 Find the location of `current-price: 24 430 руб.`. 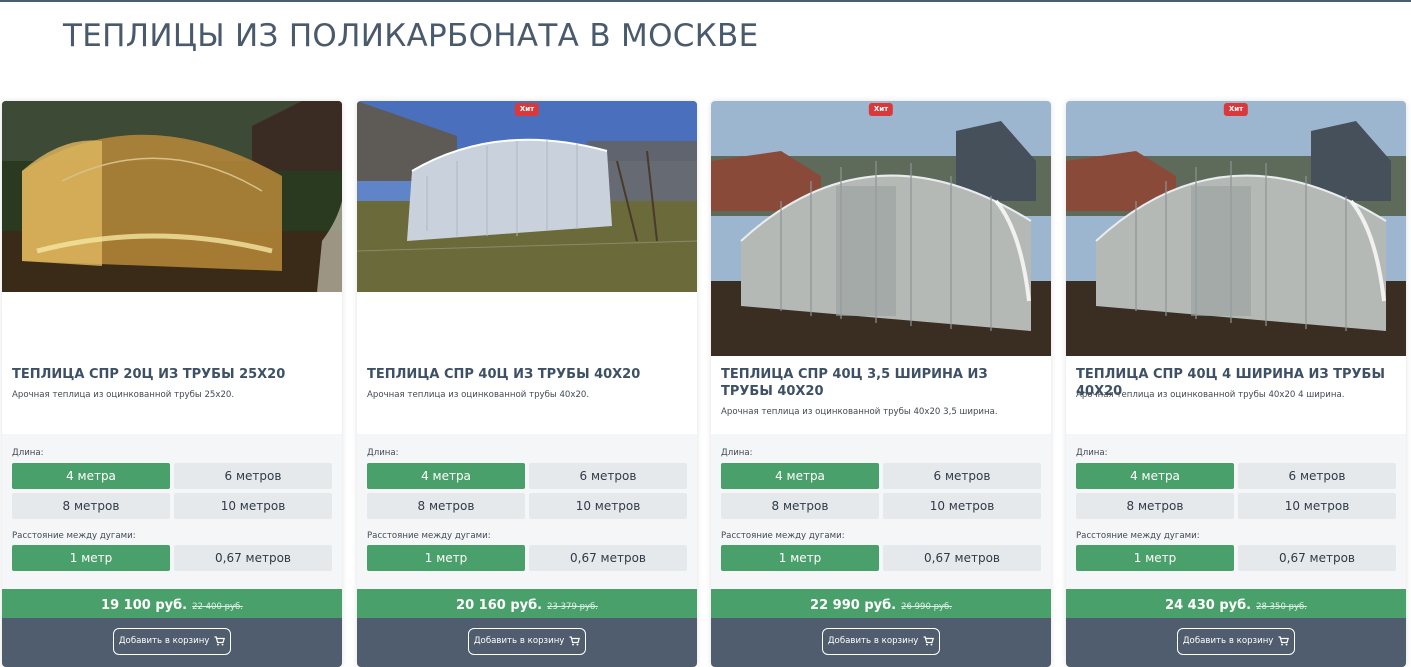

current-price: 24 430 руб. is located at coordinates (1208, 605).